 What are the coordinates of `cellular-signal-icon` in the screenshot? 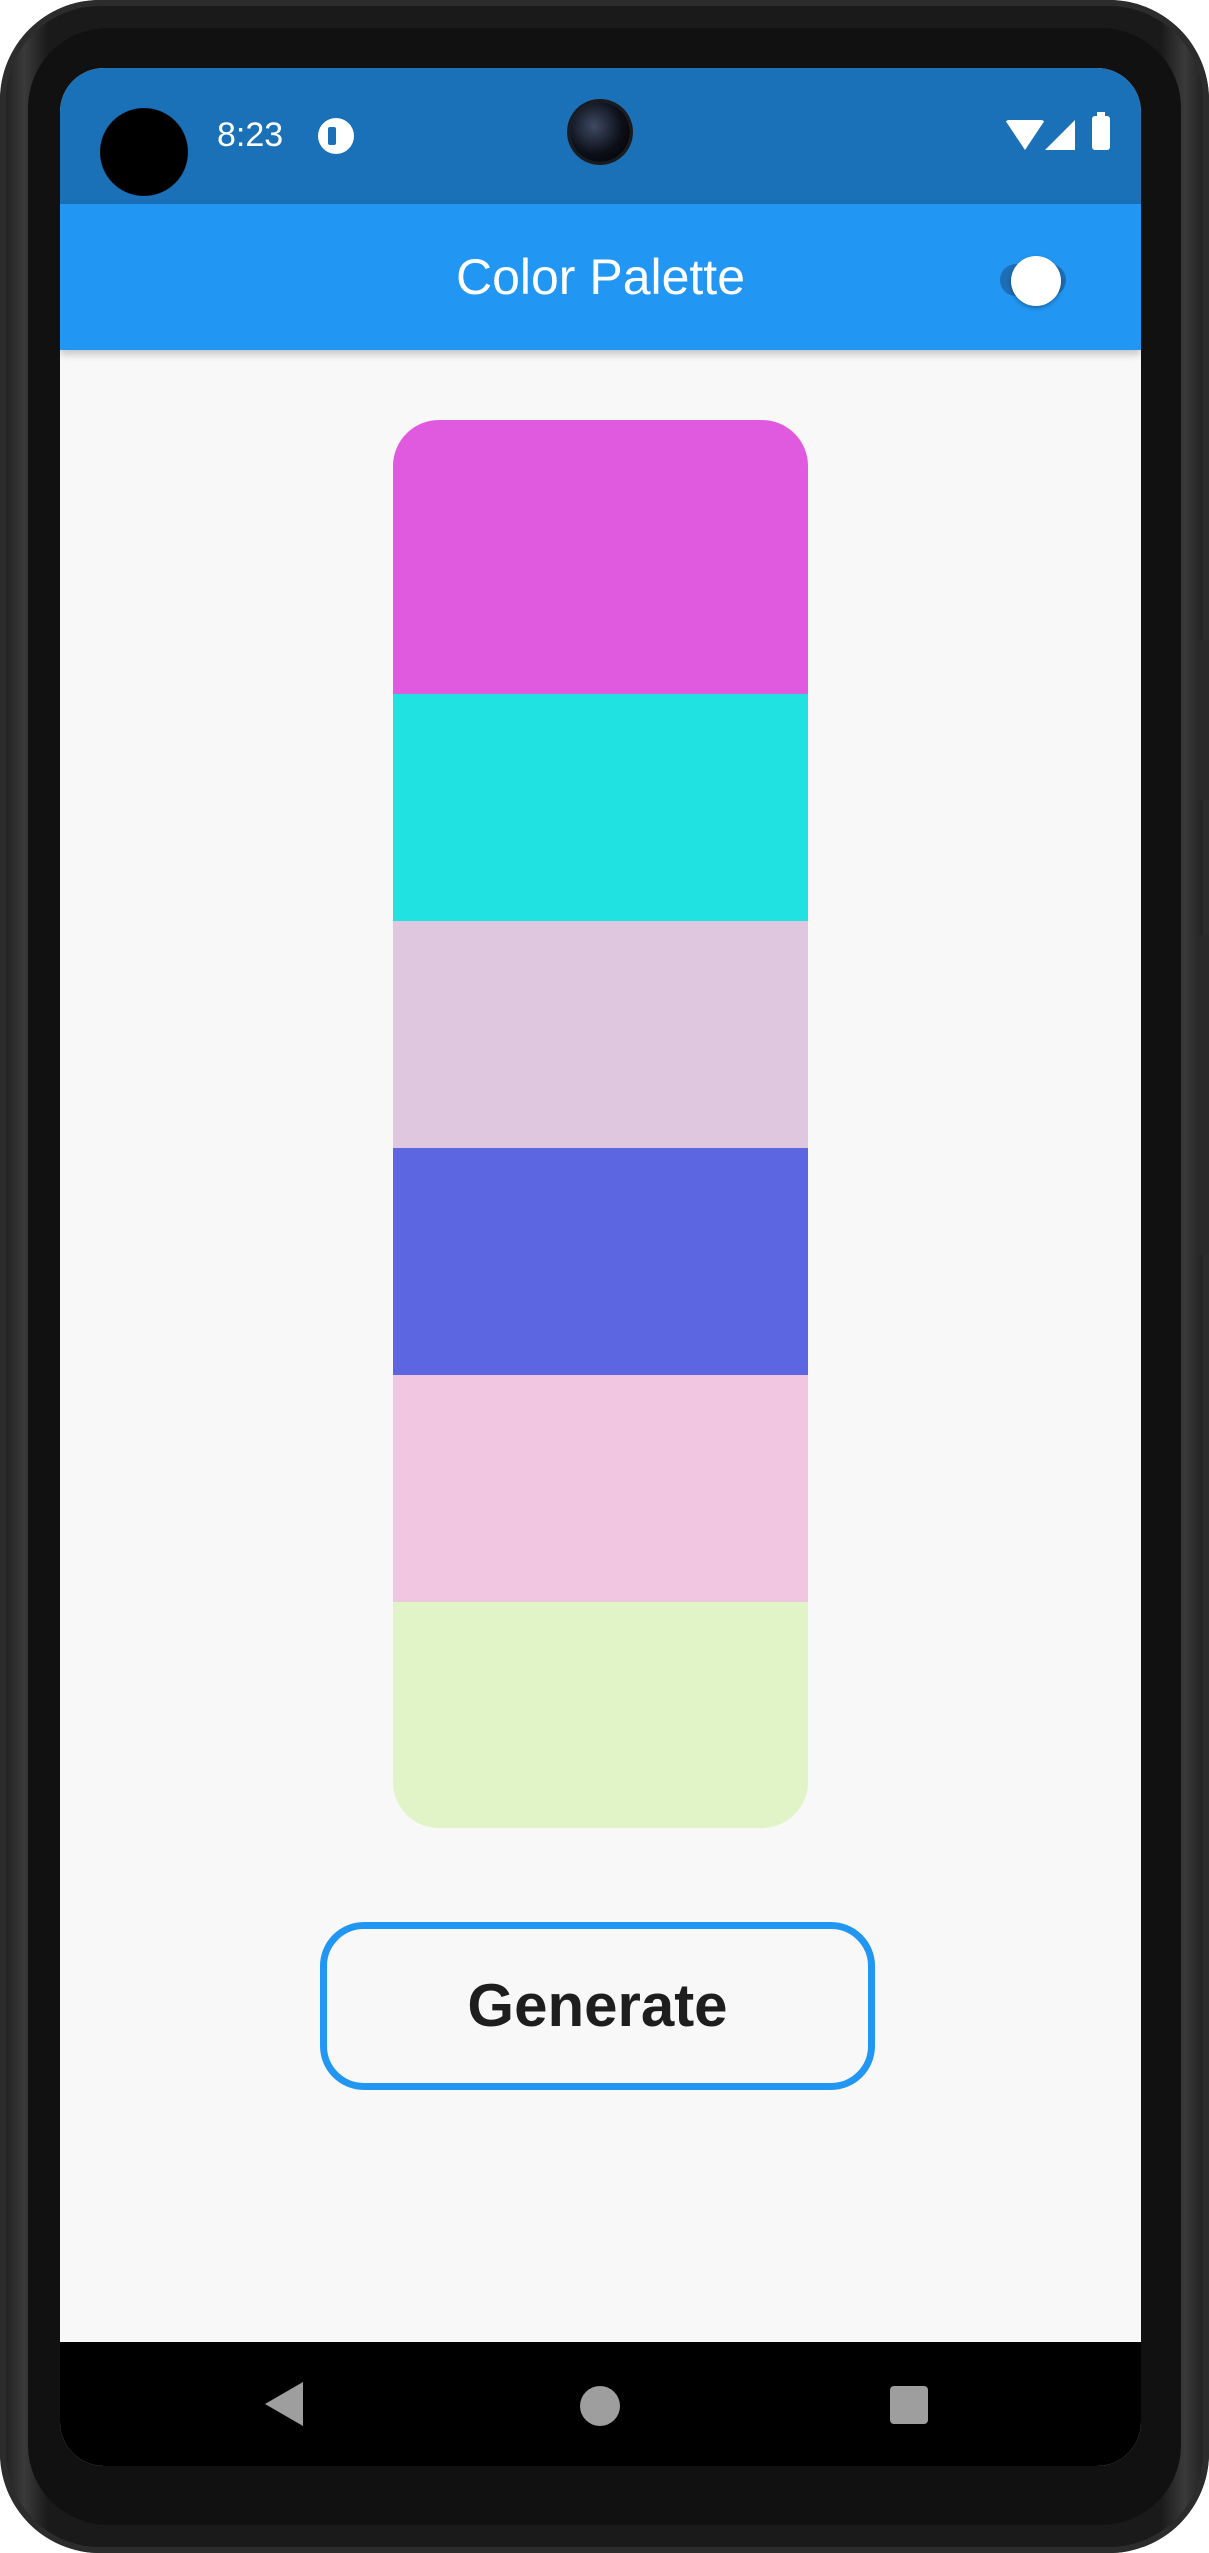 It's located at (1060, 135).